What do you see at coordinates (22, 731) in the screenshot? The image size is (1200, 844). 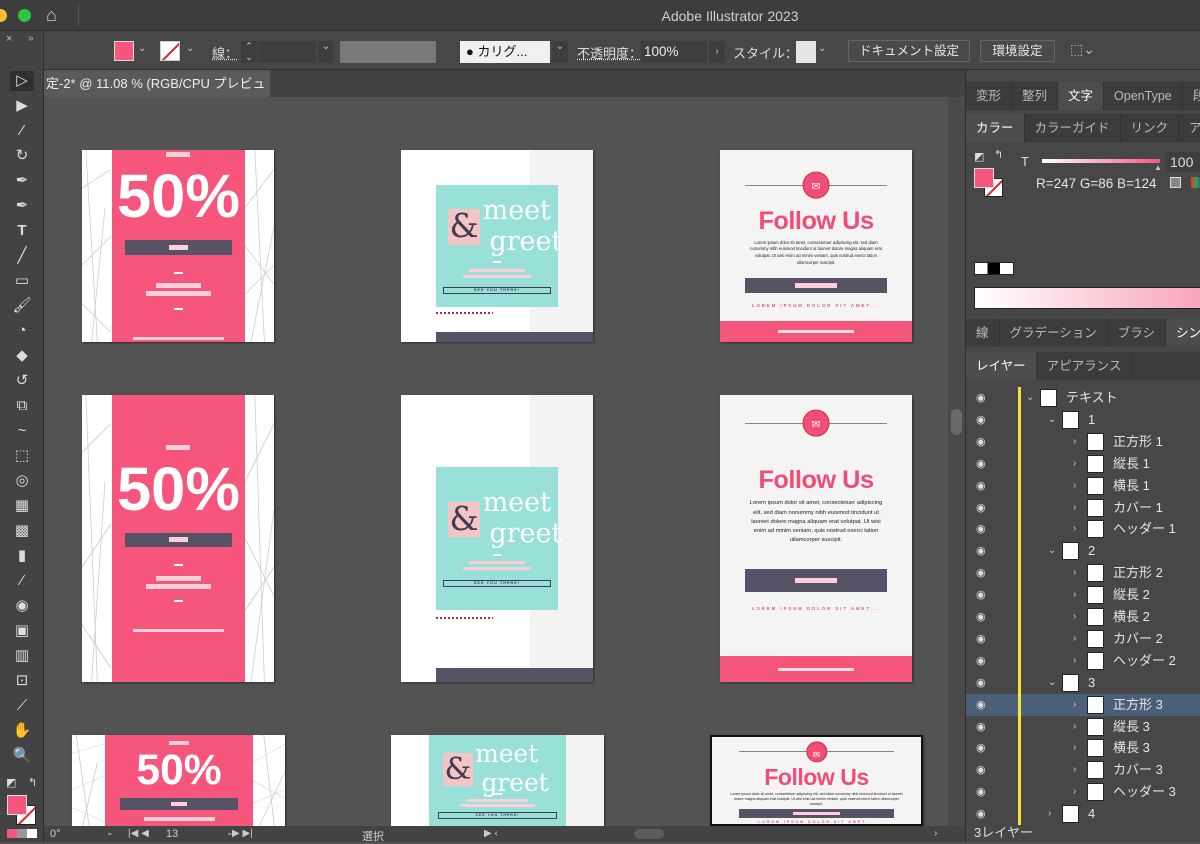 I see `hand-tool-icon: ✋` at bounding box center [22, 731].